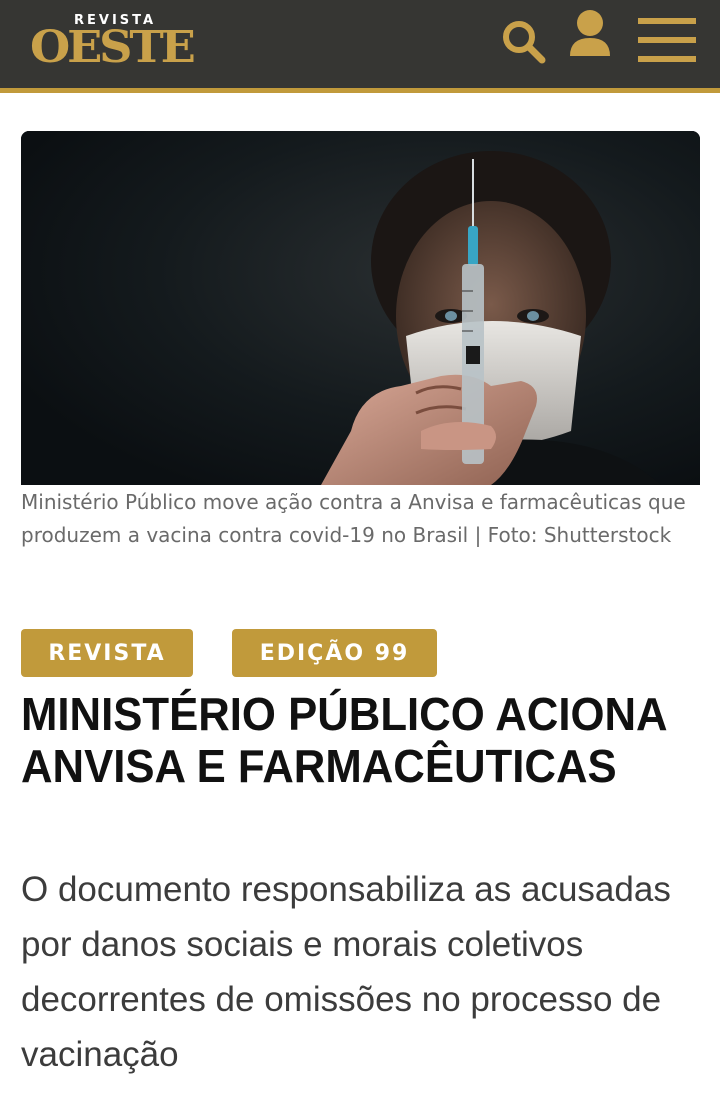 The width and height of the screenshot is (720, 1095). Describe the element at coordinates (107, 653) in the screenshot. I see `tag-revista: REVISTA` at that location.